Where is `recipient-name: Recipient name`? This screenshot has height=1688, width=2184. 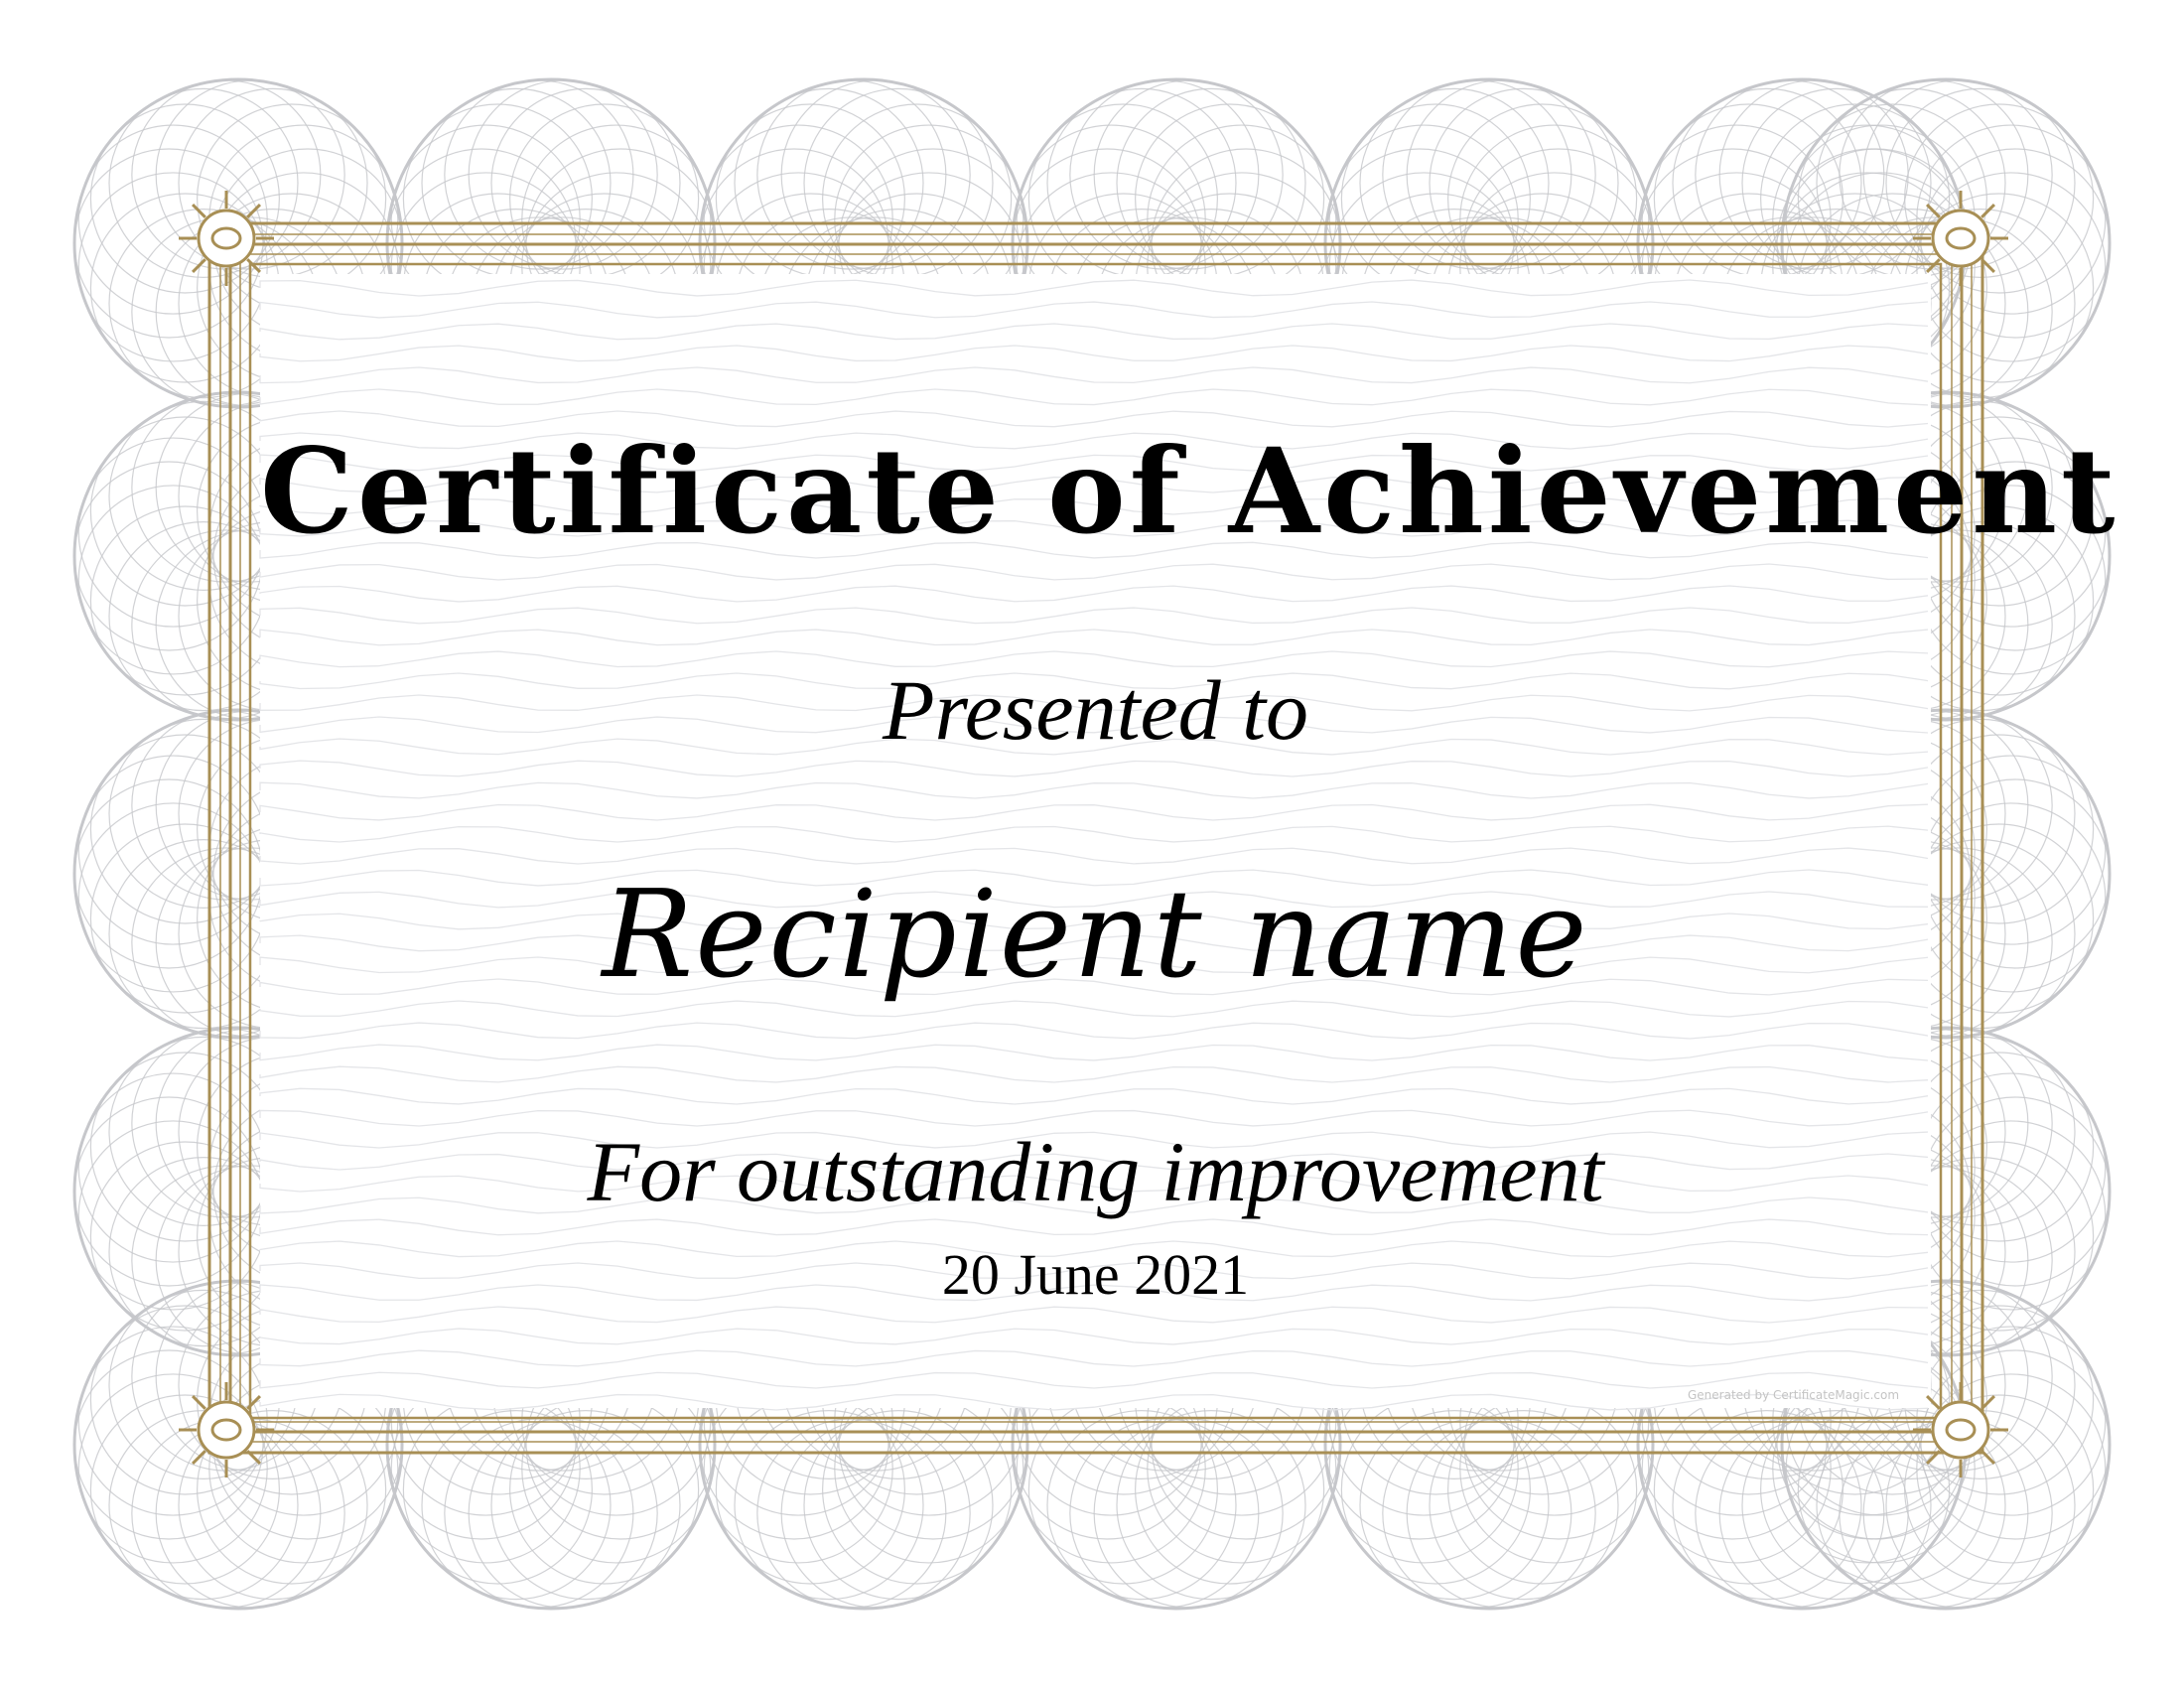 recipient-name: Recipient name is located at coordinates (1095, 934).